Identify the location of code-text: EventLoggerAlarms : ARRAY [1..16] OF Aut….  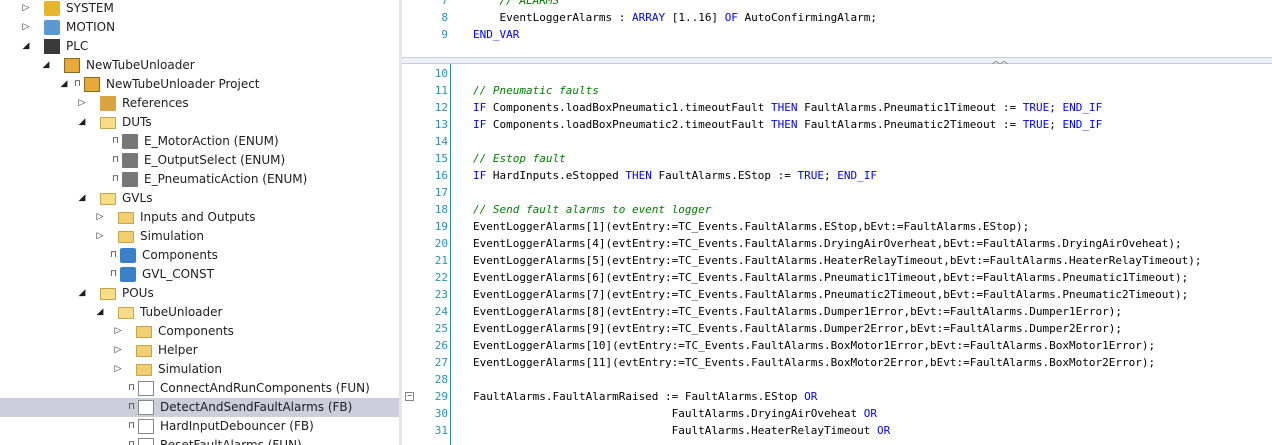
(675, 17).